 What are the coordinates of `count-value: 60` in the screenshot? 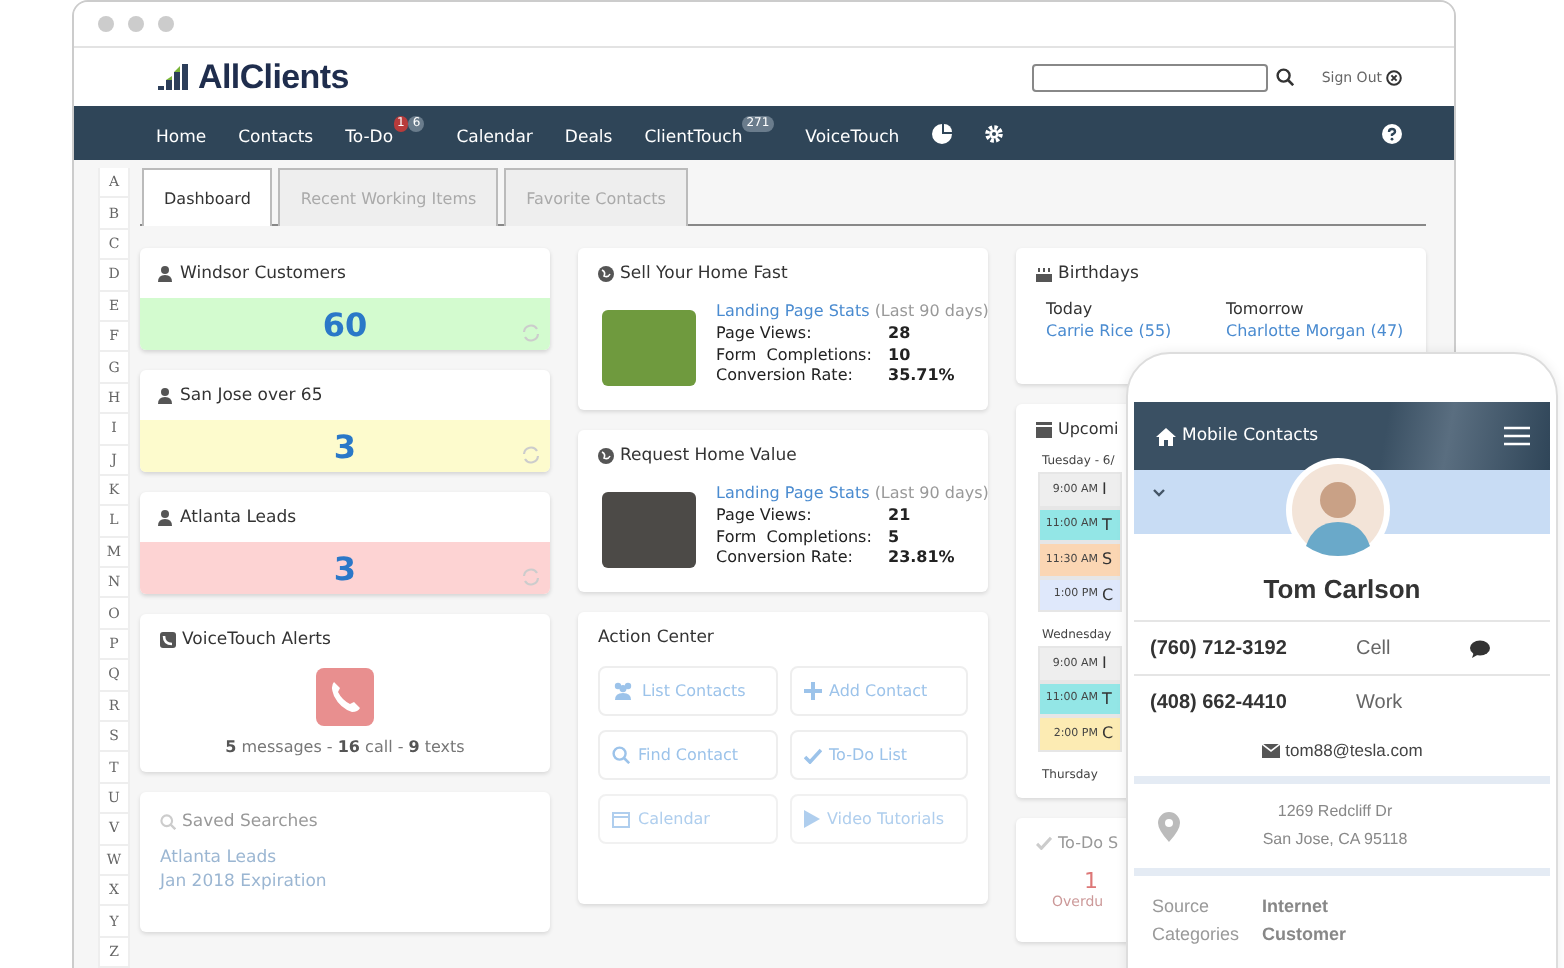 It's located at (345, 324).